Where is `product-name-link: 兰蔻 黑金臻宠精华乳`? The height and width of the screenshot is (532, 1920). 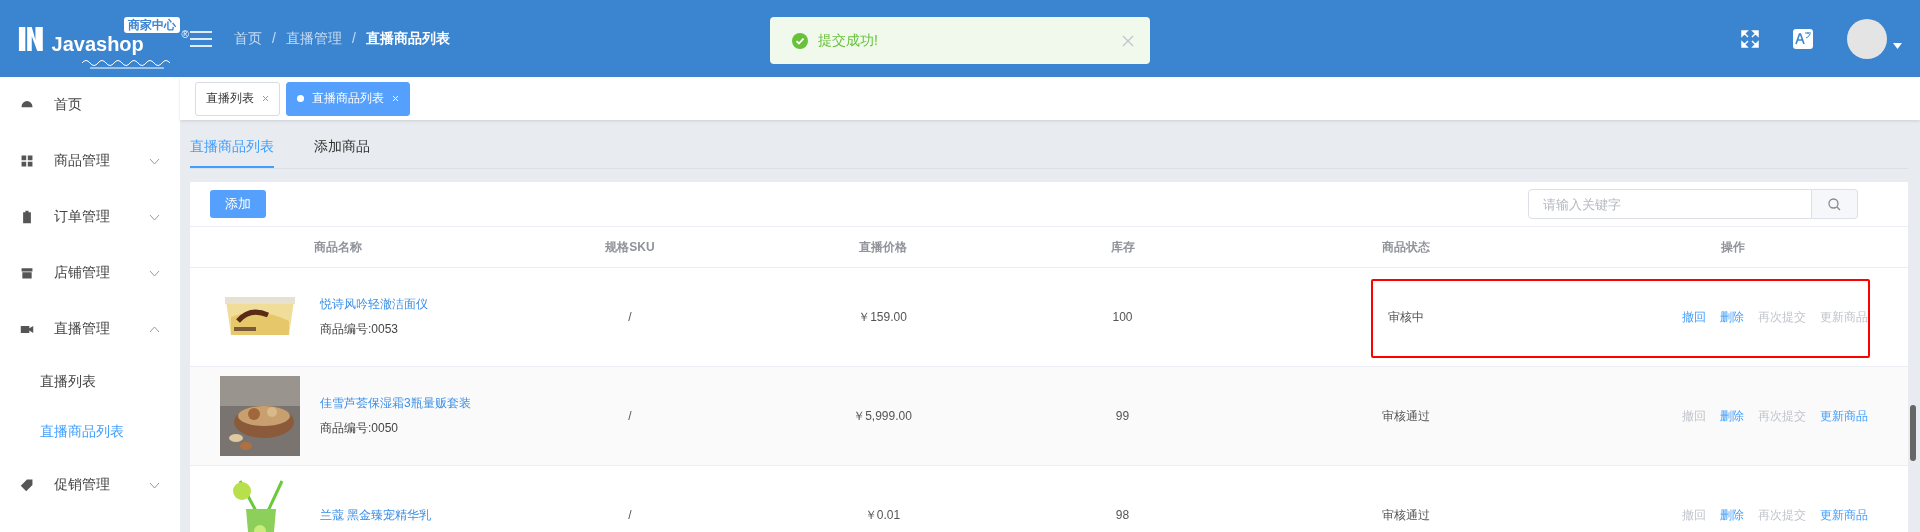 product-name-link: 兰蔻 黑金臻宠精华乳 is located at coordinates (376, 515).